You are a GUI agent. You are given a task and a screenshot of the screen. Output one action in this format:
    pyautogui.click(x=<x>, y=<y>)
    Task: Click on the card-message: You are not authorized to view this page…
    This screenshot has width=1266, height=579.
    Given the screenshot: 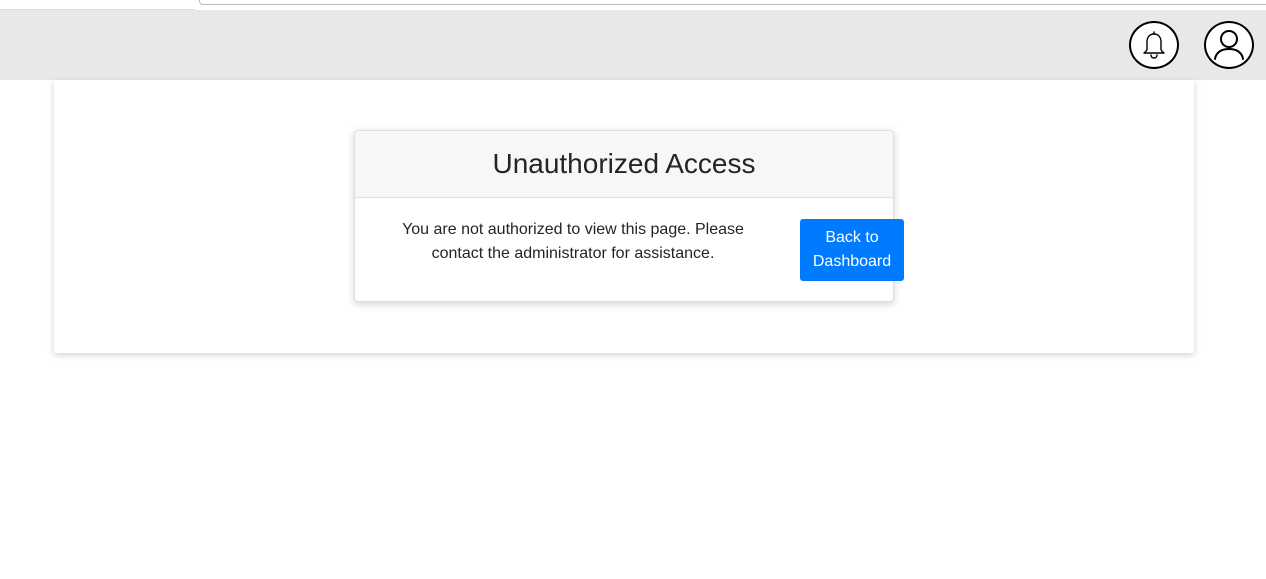 What is the action you would take?
    pyautogui.click(x=573, y=241)
    